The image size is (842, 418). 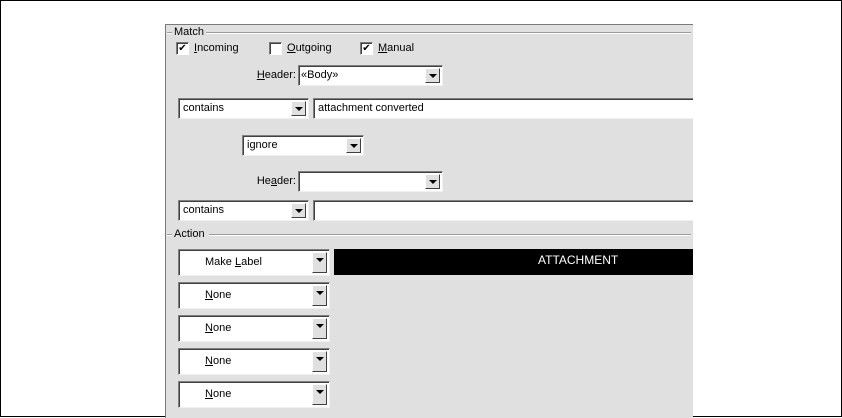 What do you see at coordinates (182, 48) in the screenshot?
I see `incoming-checkbox: ✔` at bounding box center [182, 48].